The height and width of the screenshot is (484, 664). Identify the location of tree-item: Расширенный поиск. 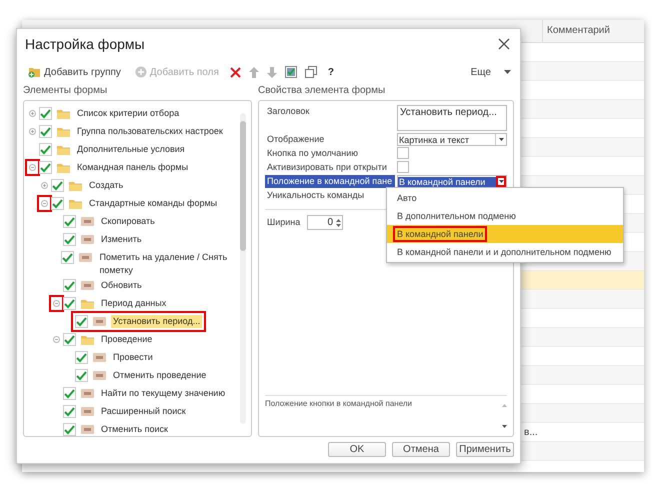
(143, 411).